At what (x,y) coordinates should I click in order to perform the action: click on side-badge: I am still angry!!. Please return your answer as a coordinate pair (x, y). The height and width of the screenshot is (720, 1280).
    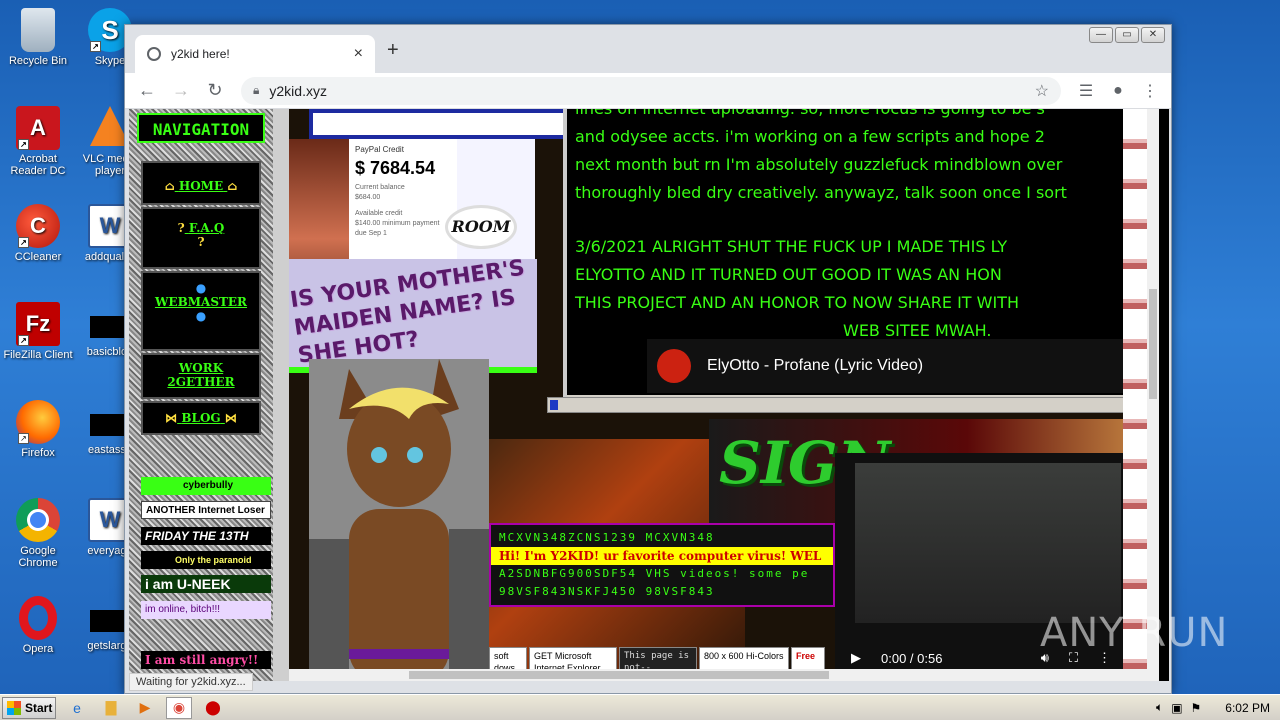
    Looking at the image, I should click on (206, 660).